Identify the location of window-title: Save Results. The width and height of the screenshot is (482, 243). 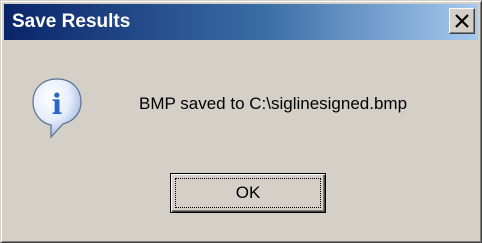
(71, 21).